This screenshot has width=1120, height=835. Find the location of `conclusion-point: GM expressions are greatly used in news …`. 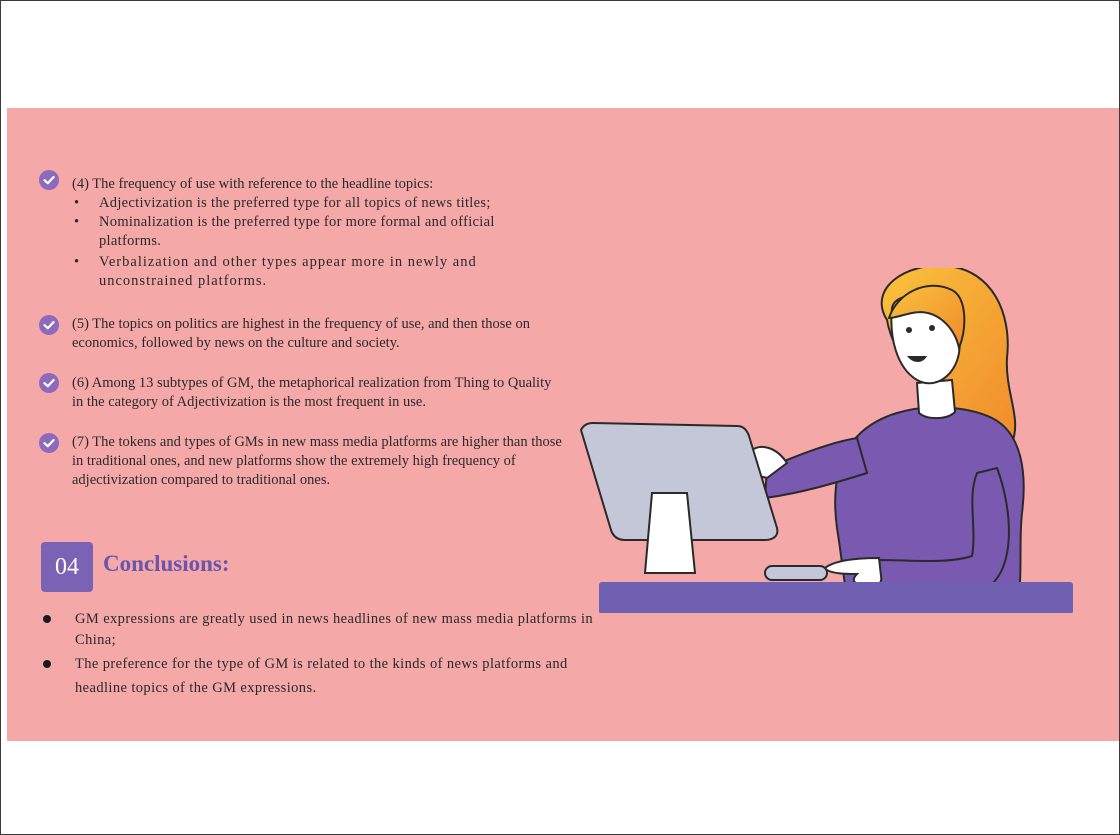

conclusion-point: GM expressions are greatly used in news … is located at coordinates (317, 630).